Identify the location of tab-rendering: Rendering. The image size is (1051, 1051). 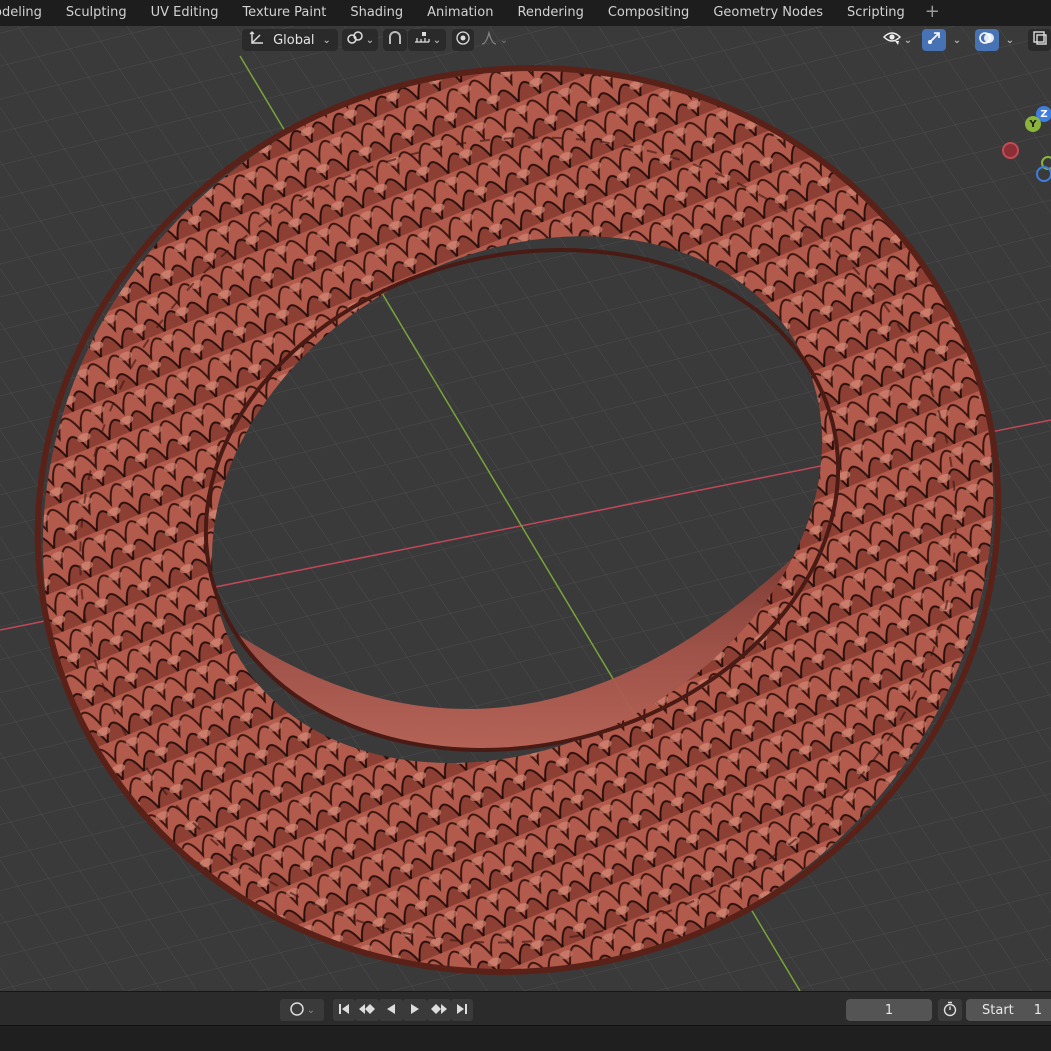
(550, 13).